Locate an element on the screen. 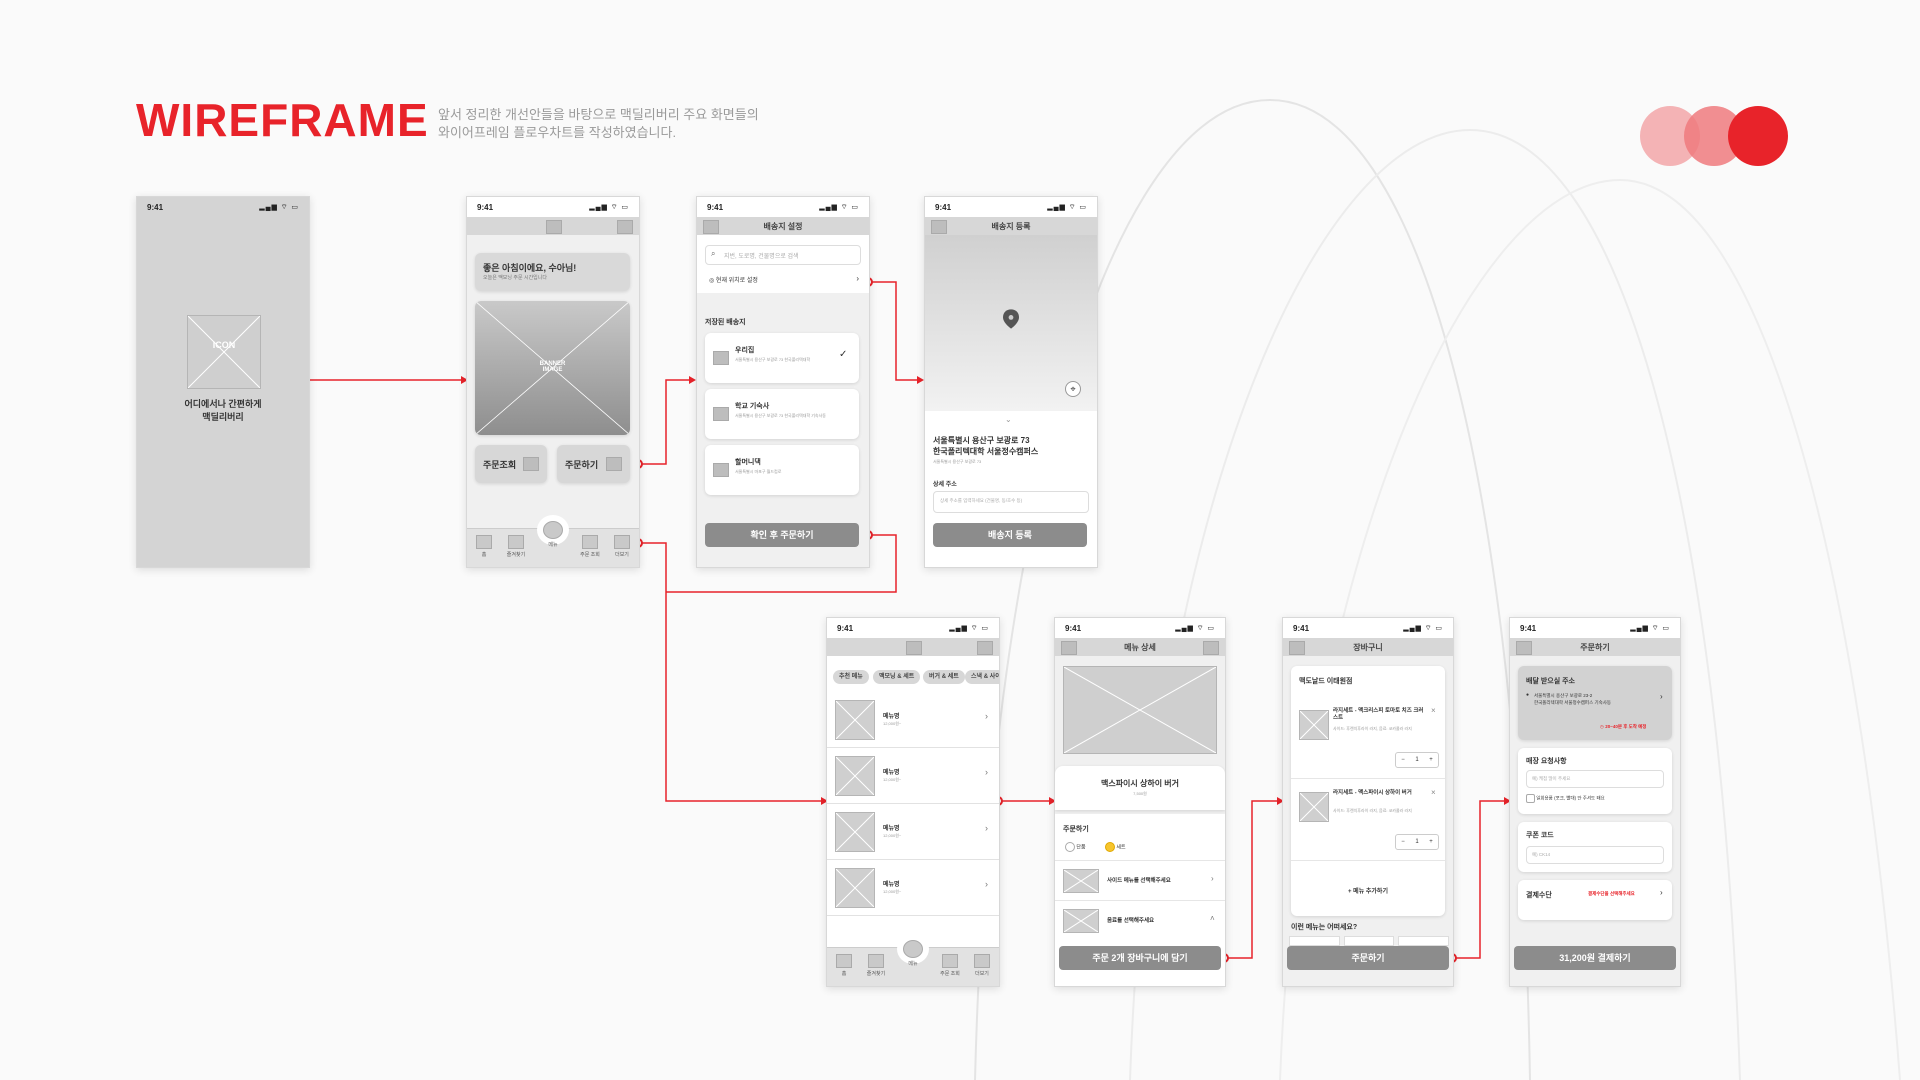 The height and width of the screenshot is (1080, 1920). menu-name: 메뉴명 is located at coordinates (891, 717).